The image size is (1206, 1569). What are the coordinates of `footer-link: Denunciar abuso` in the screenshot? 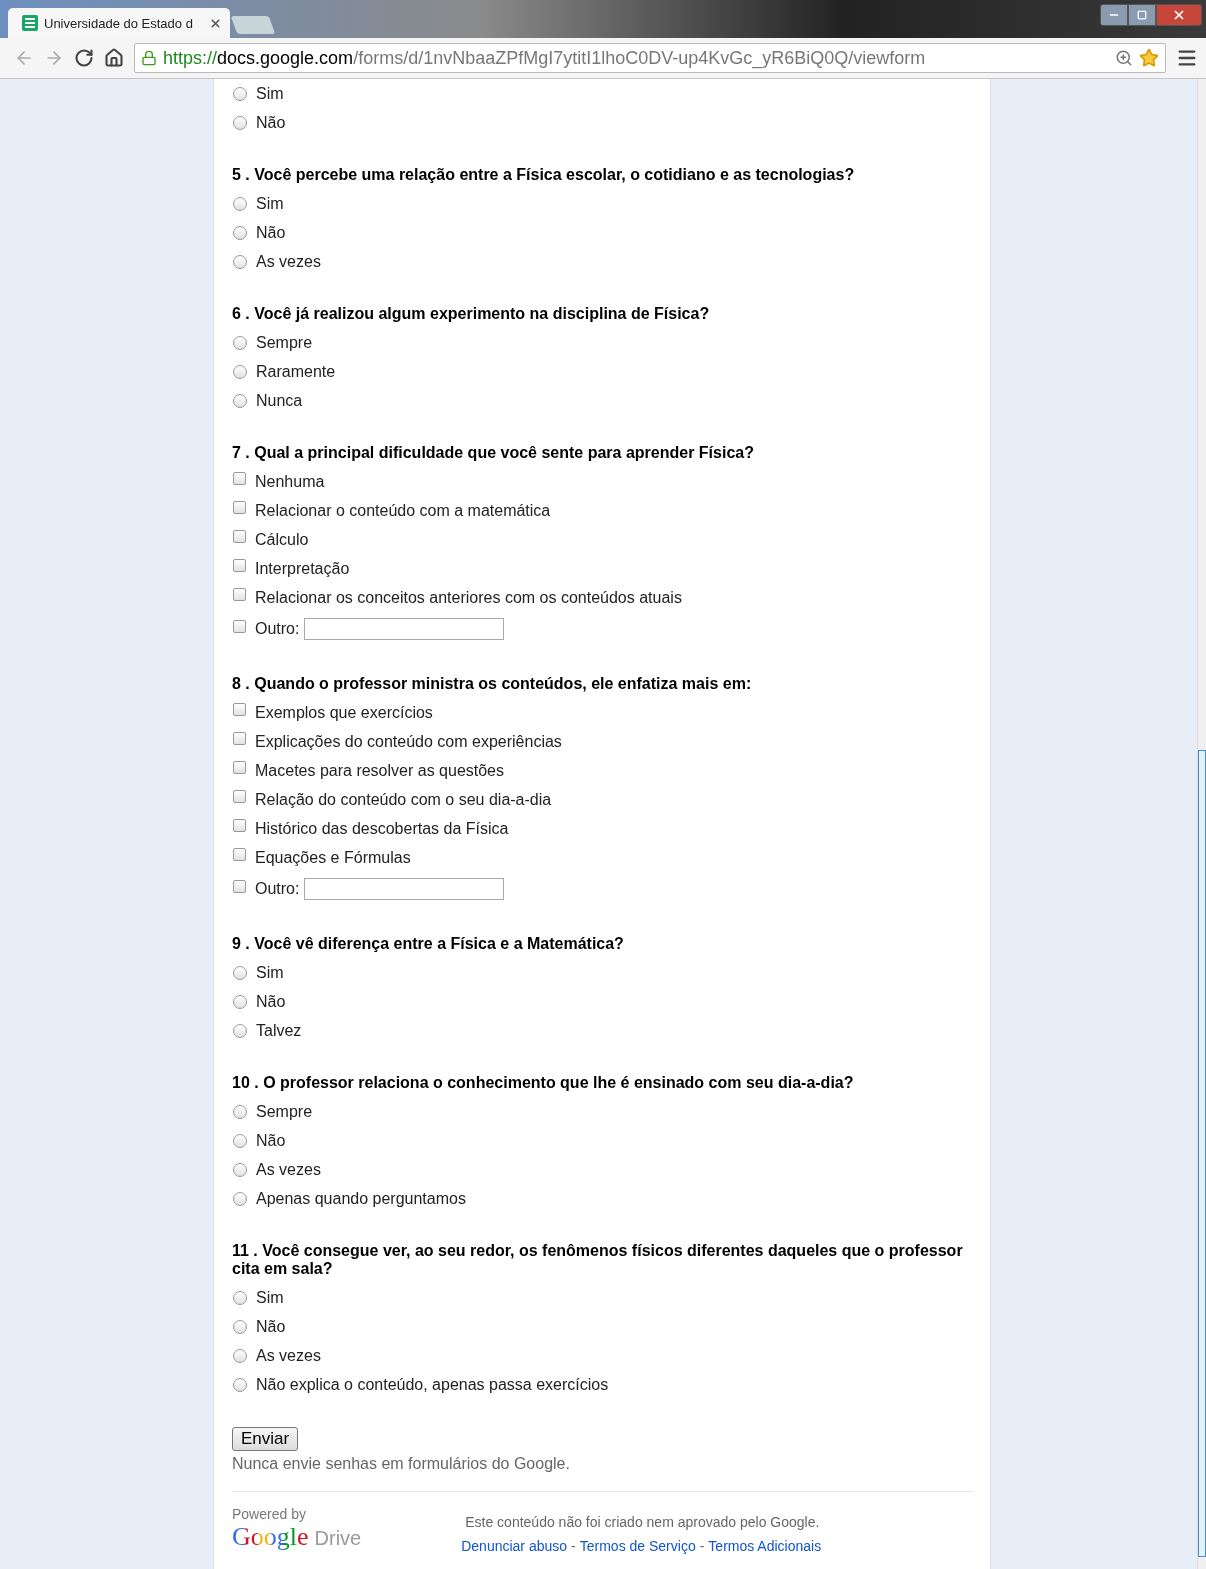 It's located at (514, 1546).